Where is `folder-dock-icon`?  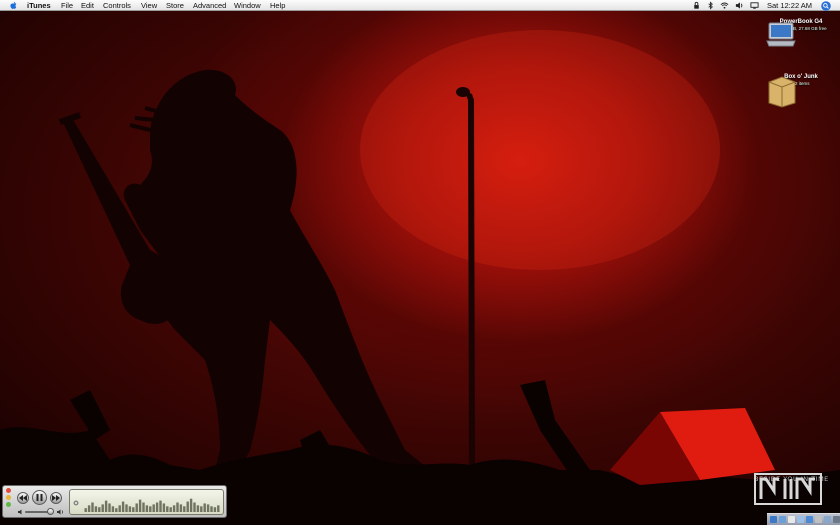
folder-dock-icon is located at coordinates (827, 519).